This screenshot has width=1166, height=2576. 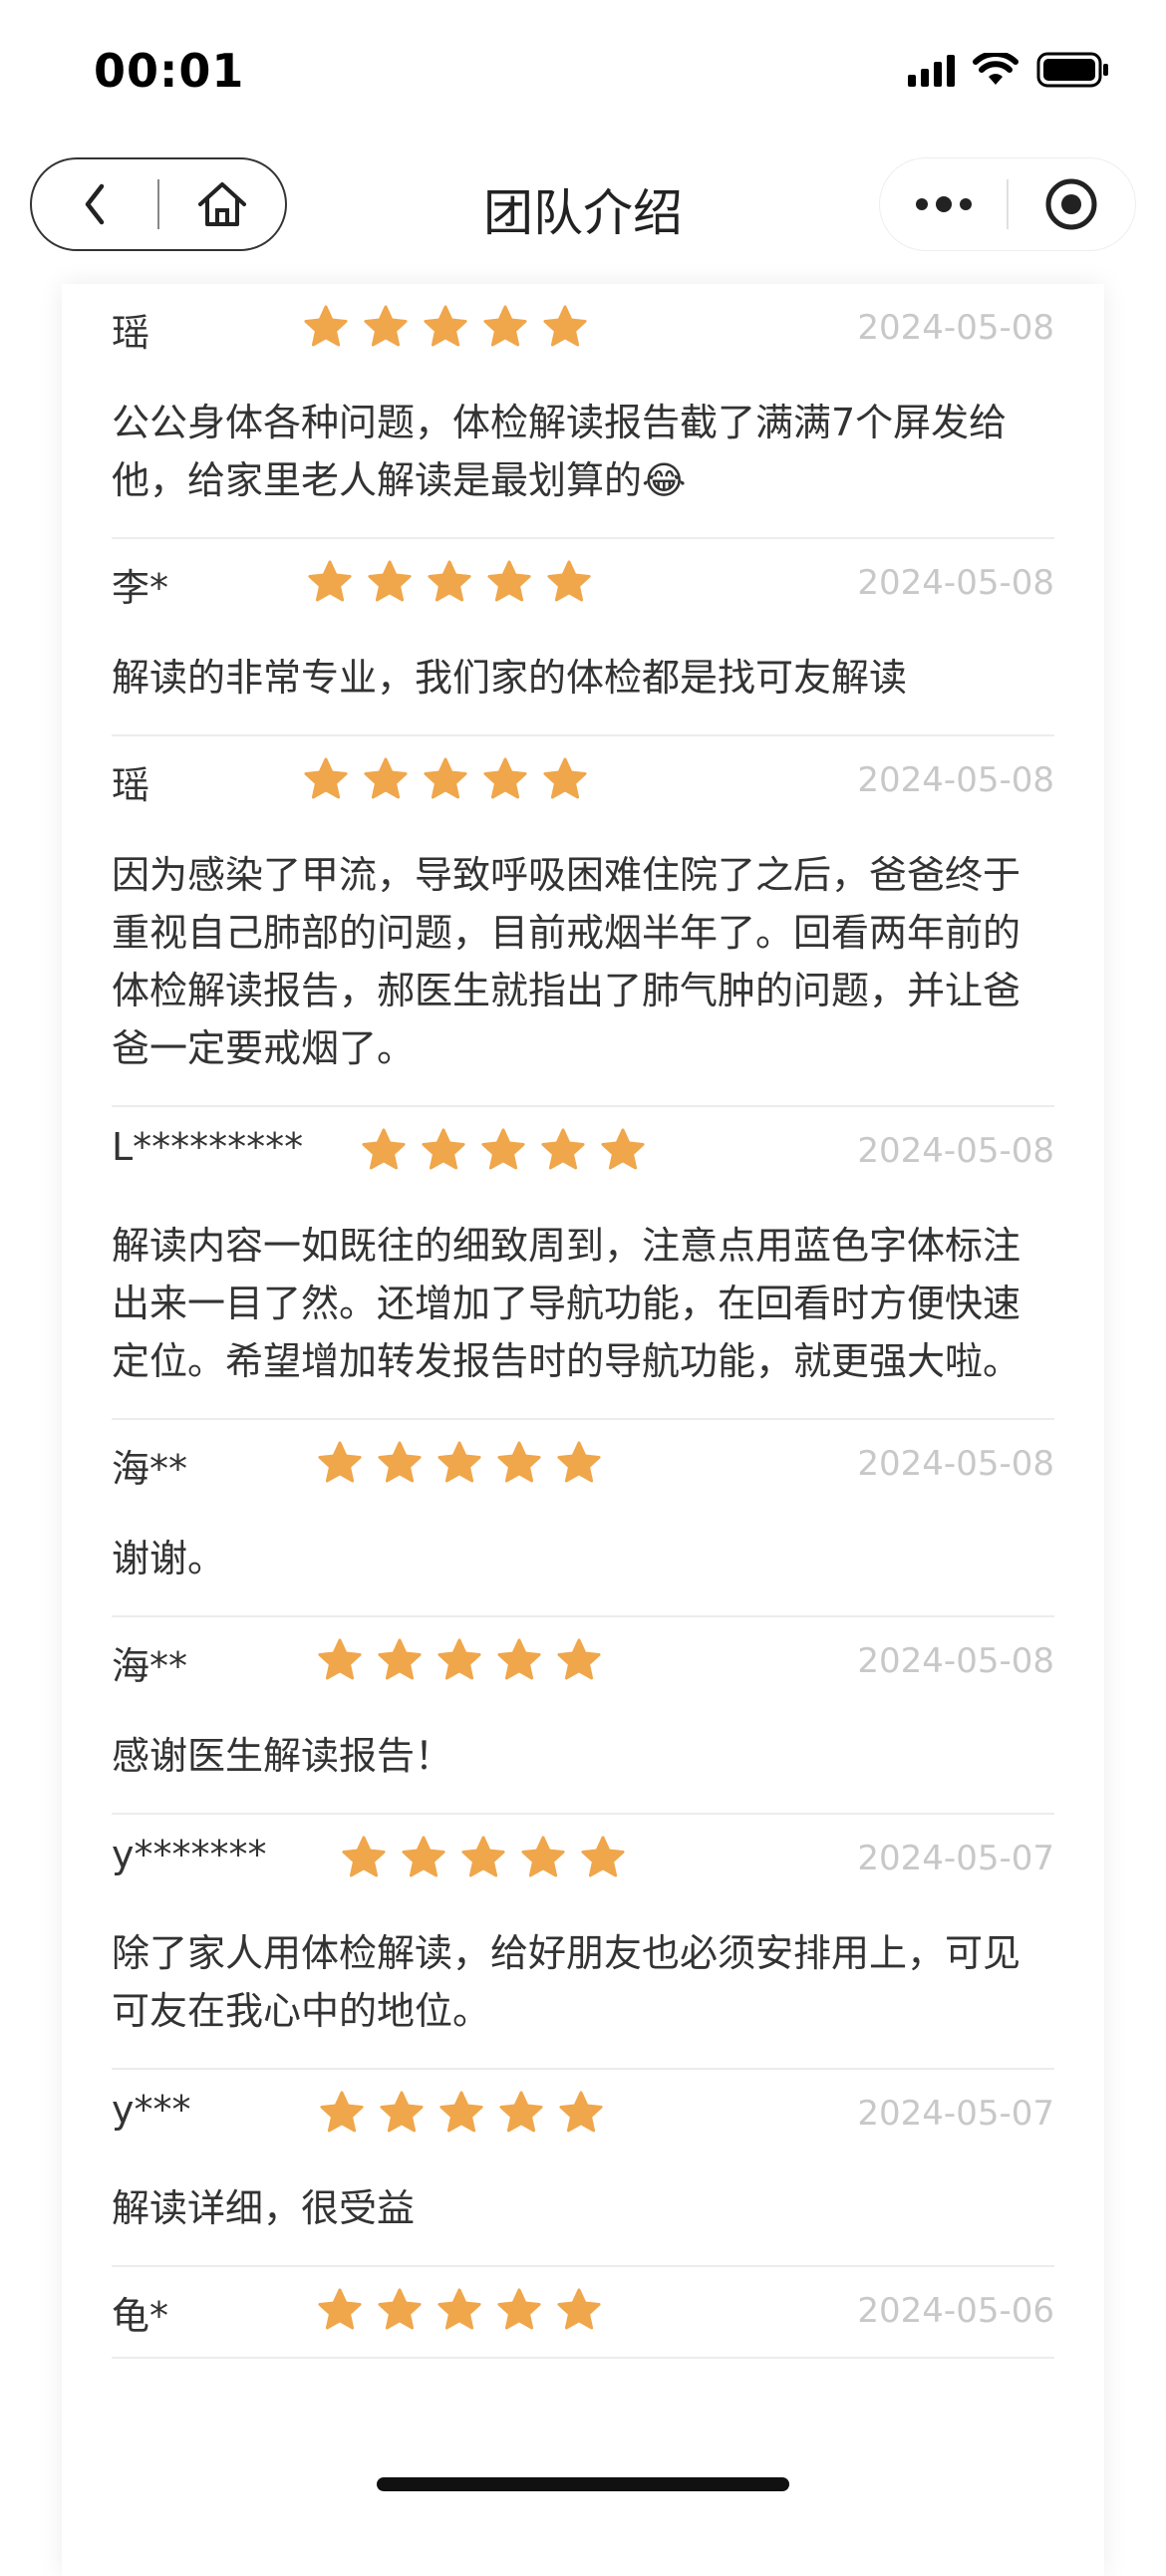 What do you see at coordinates (932, 70) in the screenshot?
I see `cellular-signal-icon` at bounding box center [932, 70].